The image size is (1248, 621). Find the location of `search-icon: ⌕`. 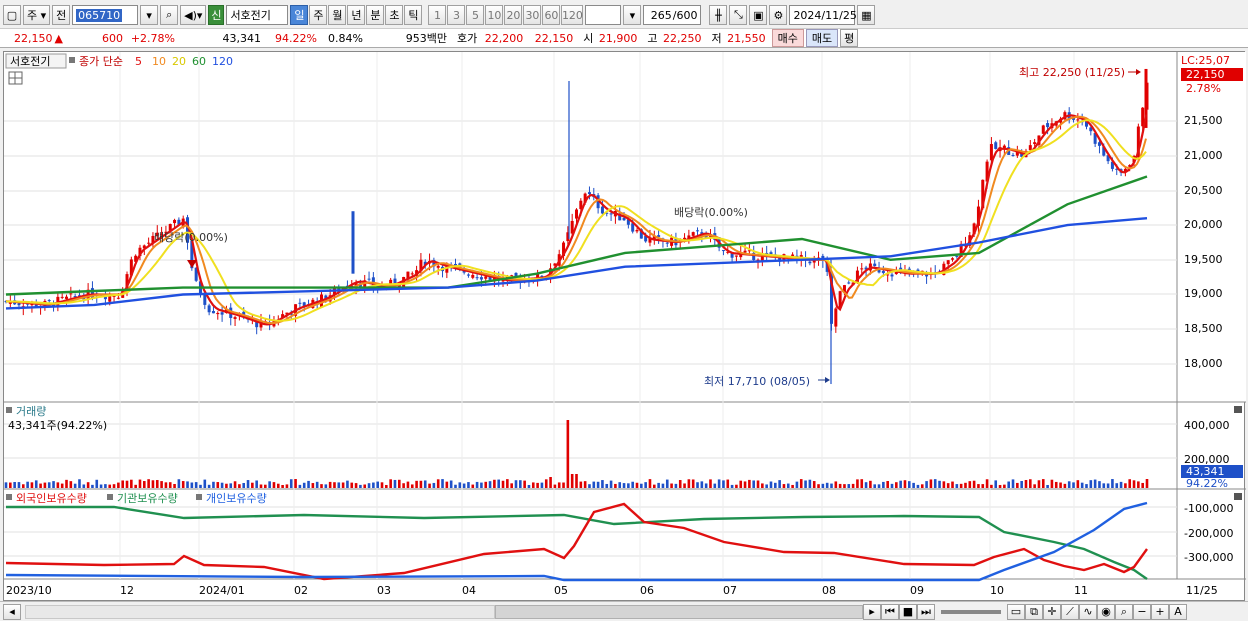

search-icon: ⌕ is located at coordinates (169, 15).